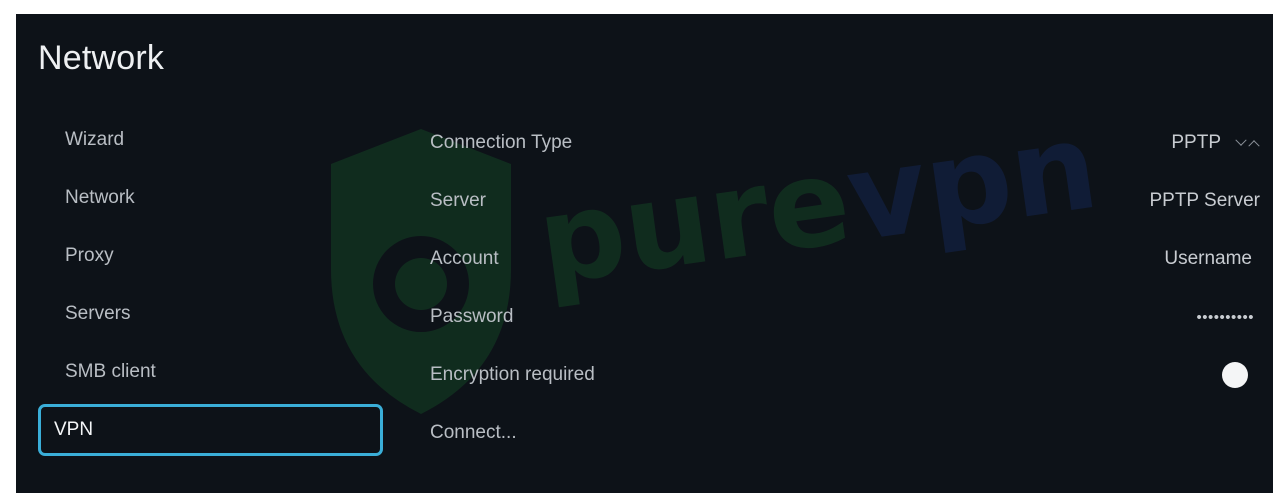  What do you see at coordinates (458, 200) in the screenshot?
I see `server-label: Server` at bounding box center [458, 200].